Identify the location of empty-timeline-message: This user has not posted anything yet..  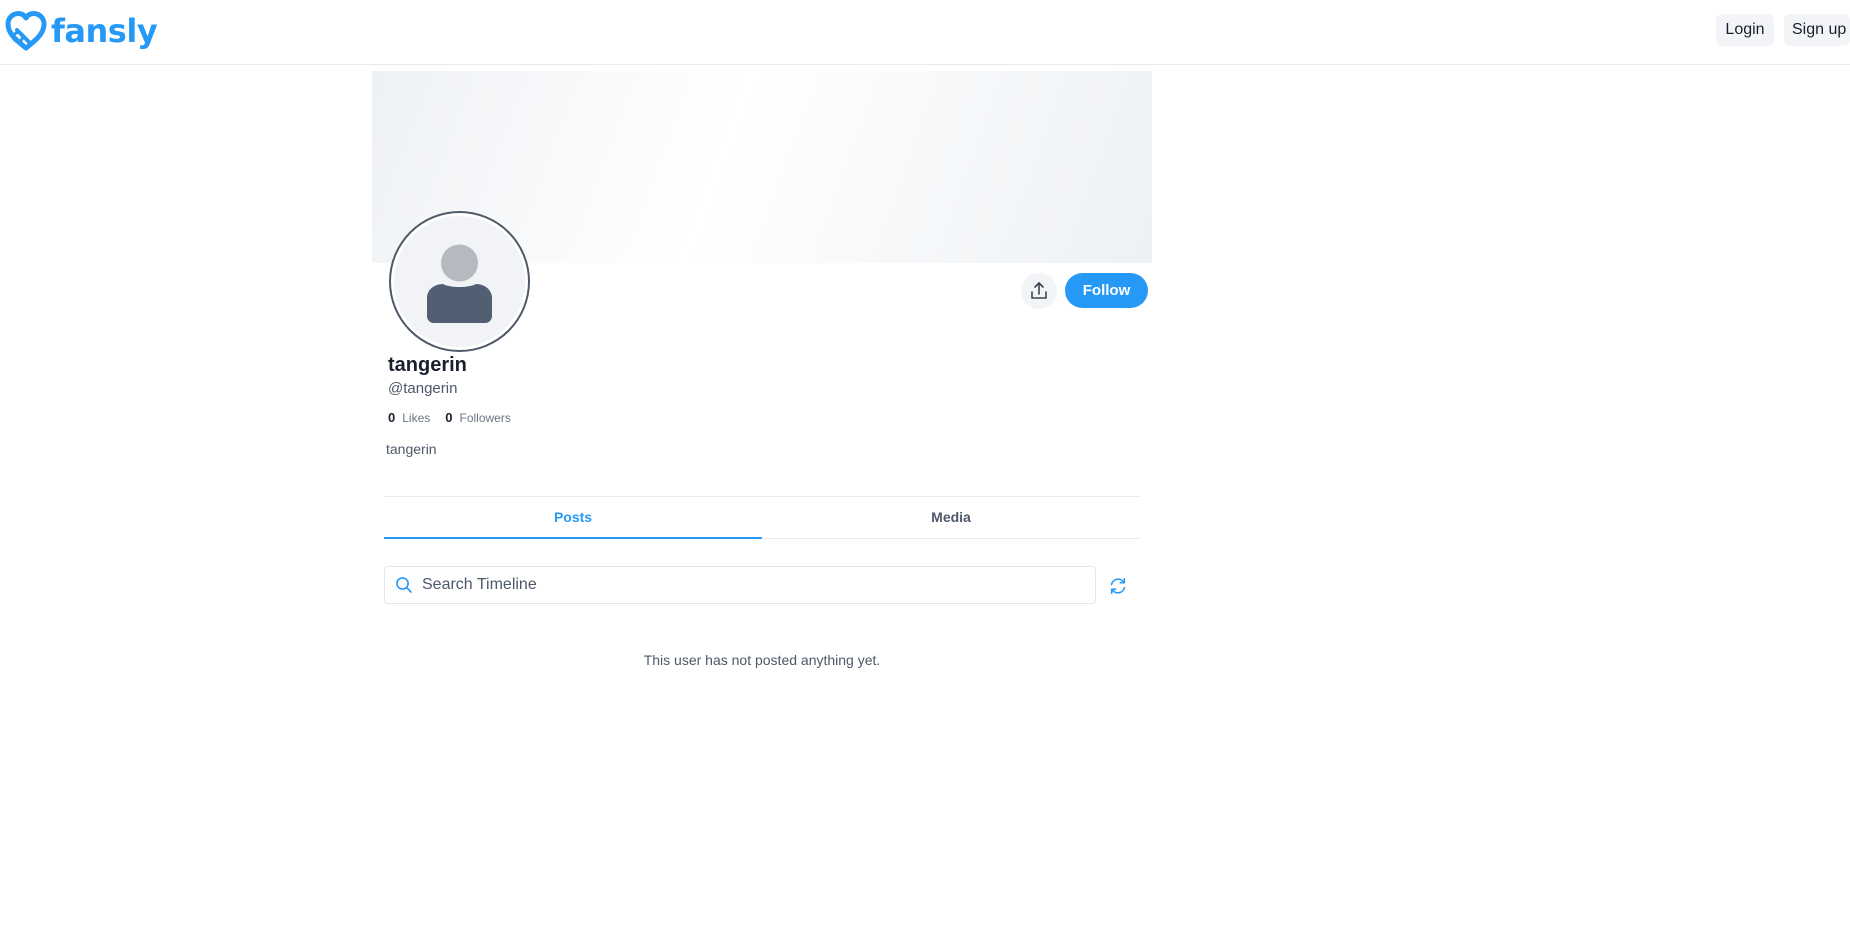
(762, 660).